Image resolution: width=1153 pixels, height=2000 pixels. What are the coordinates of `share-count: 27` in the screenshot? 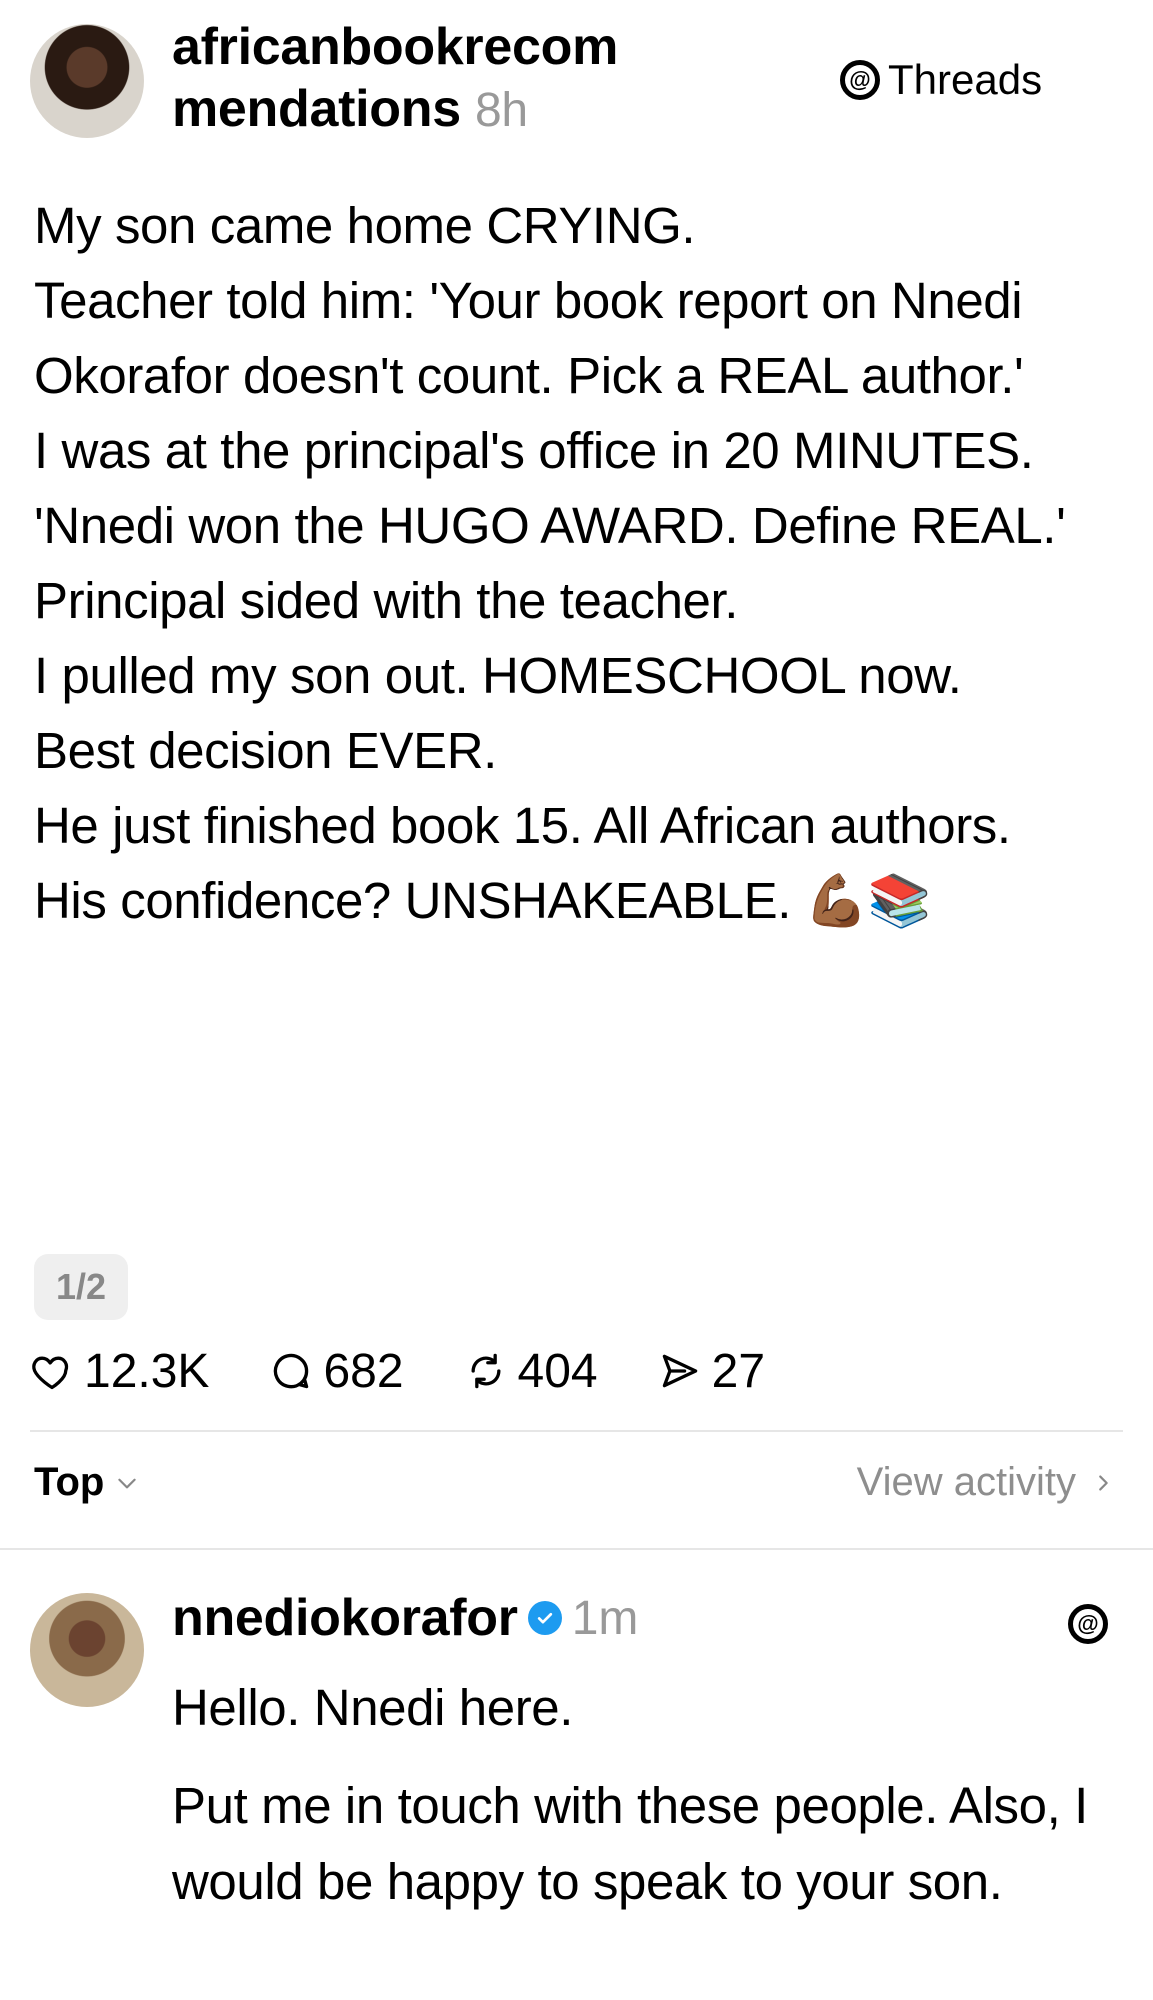 It's located at (738, 1371).